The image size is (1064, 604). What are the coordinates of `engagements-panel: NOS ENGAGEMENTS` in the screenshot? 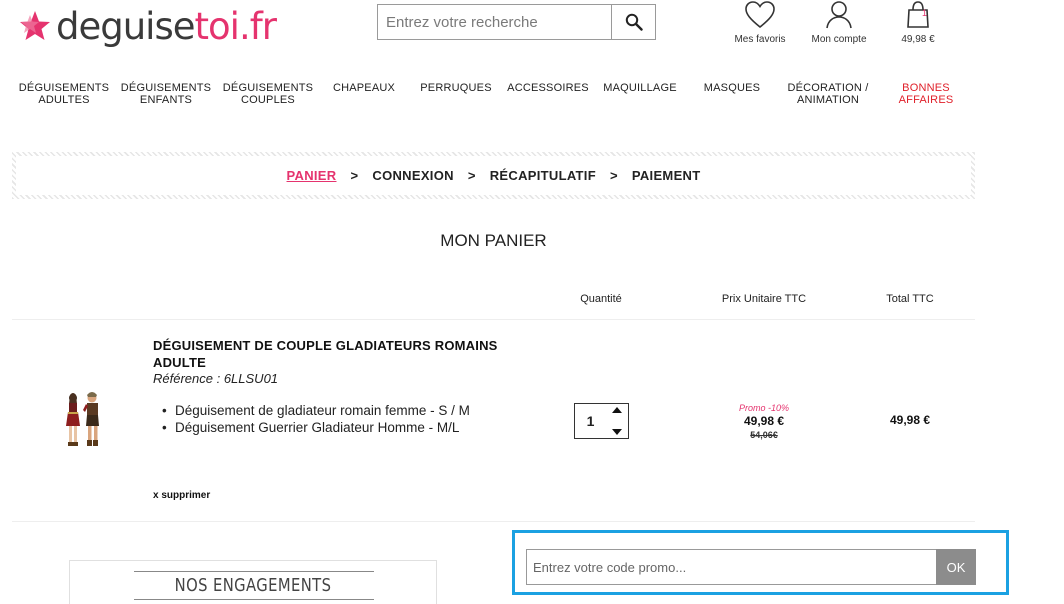 It's located at (253, 582).